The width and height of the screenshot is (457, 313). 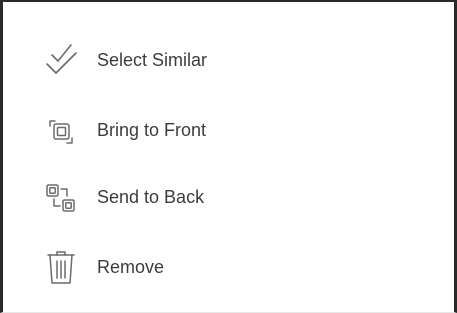 I want to click on bring-to-front-icon, so click(x=61, y=130).